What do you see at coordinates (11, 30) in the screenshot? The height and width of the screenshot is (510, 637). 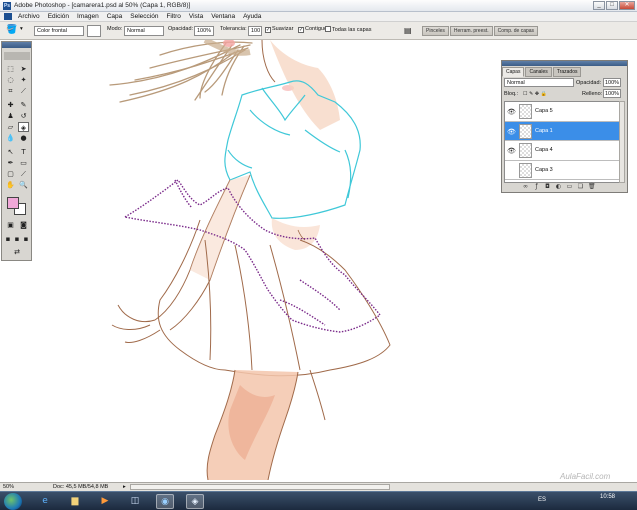 I see `paint-bucket-icon: 🪣` at bounding box center [11, 30].